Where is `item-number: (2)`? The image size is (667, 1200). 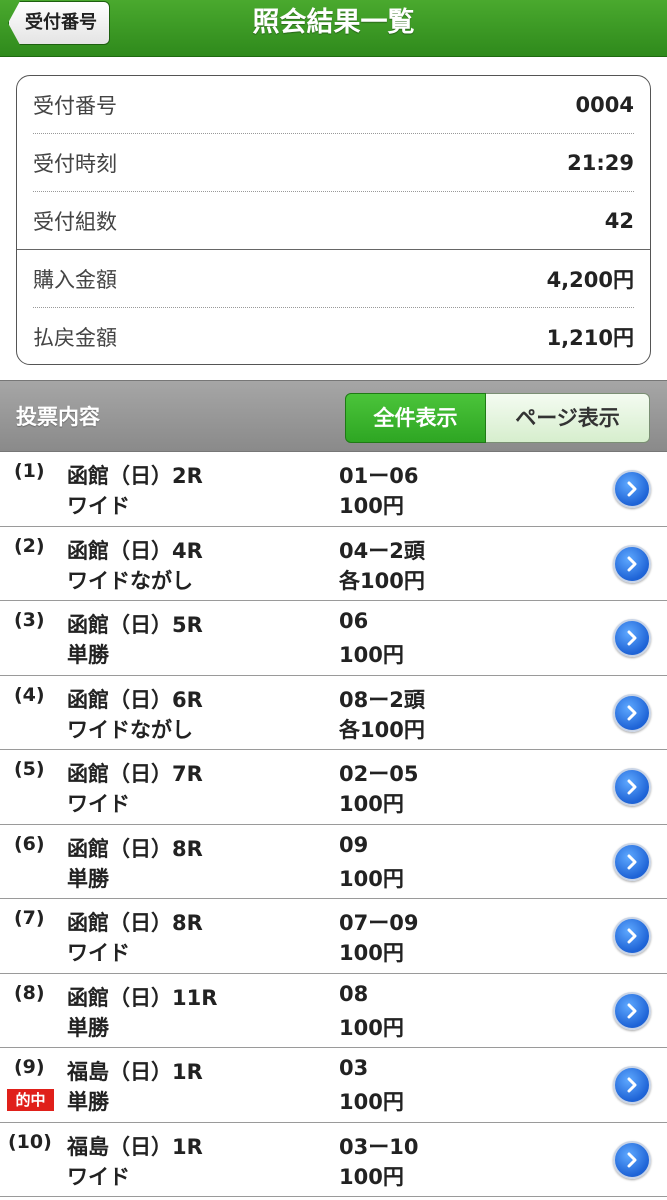 item-number: (2) is located at coordinates (29, 545).